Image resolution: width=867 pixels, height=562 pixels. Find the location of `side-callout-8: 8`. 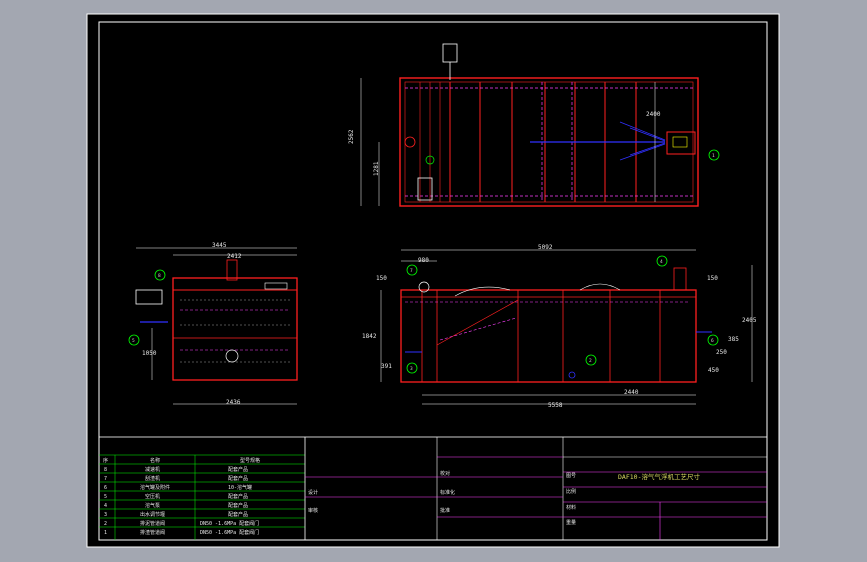

side-callout-8: 8 is located at coordinates (159, 276).